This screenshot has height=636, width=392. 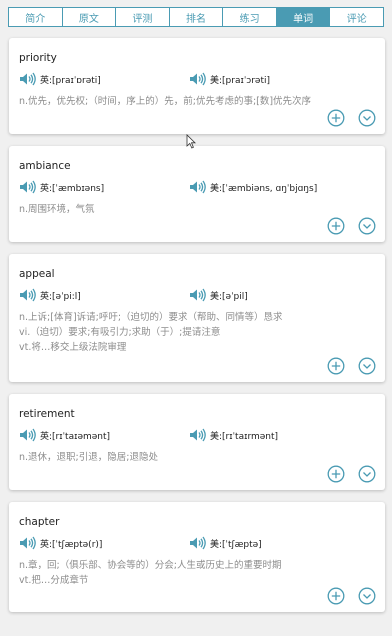 I want to click on uk-phonetic: 英:[praɪˈɒrəti], so click(x=70, y=80).